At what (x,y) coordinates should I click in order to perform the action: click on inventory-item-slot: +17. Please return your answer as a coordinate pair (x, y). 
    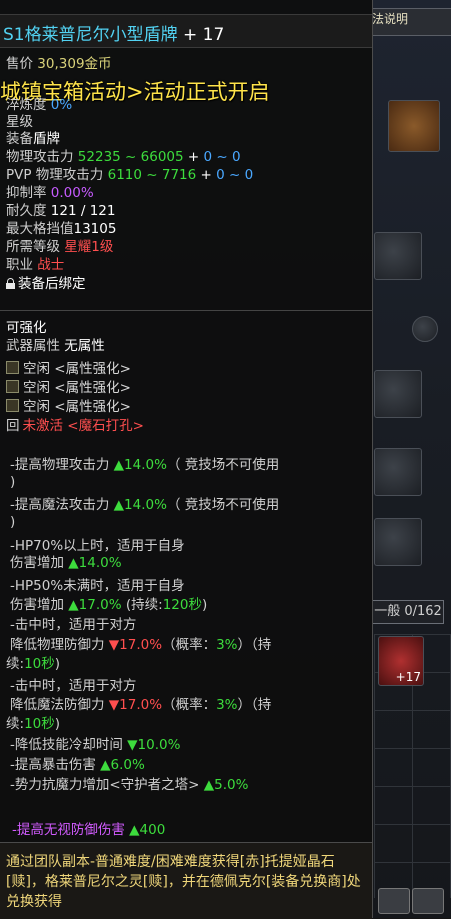
    Looking at the image, I should click on (401, 661).